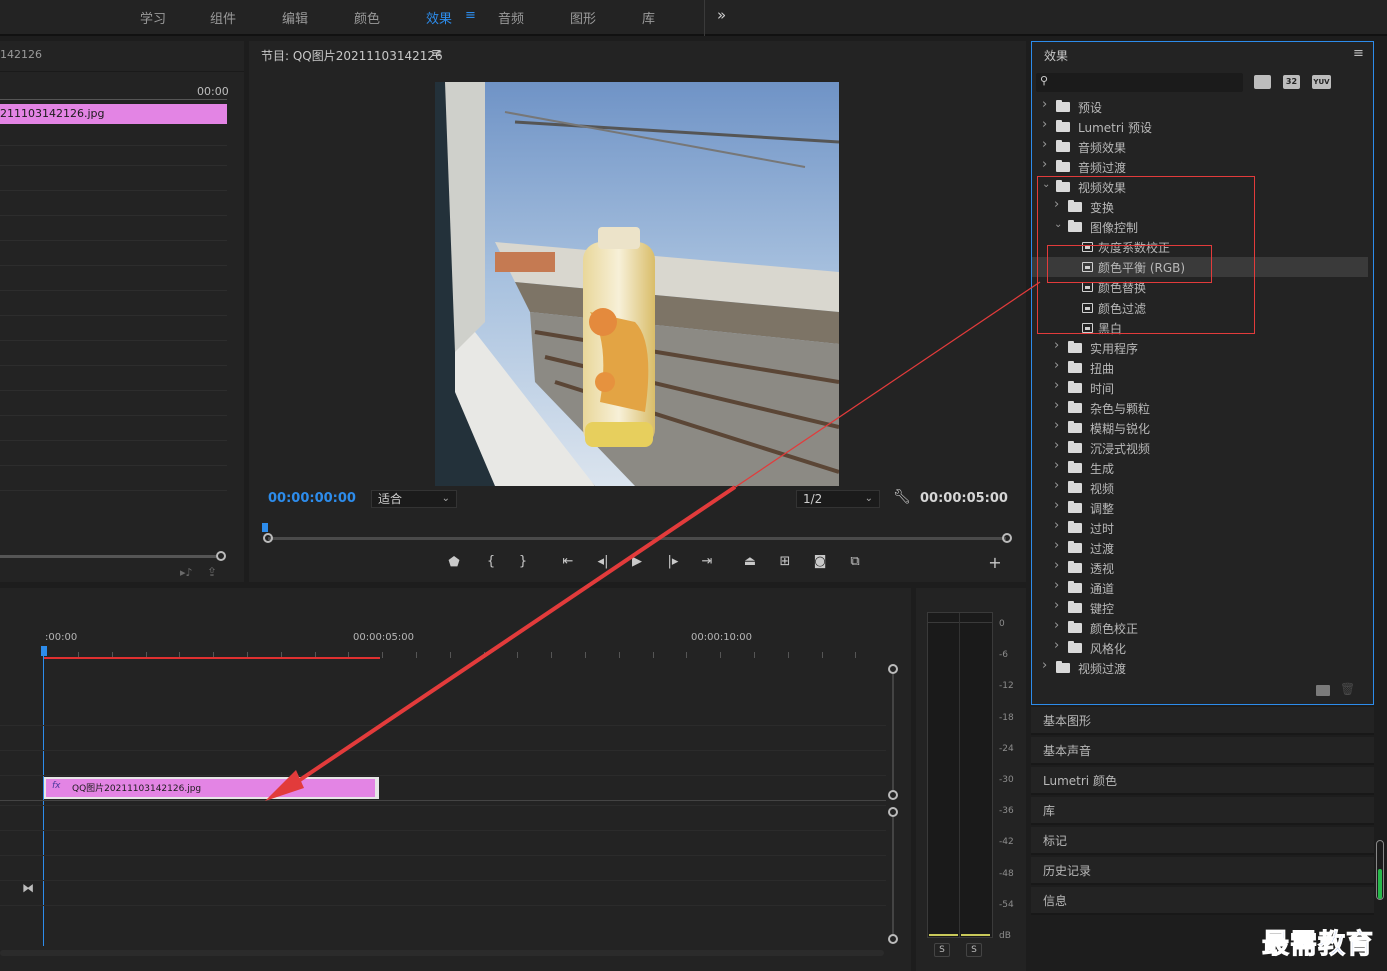 The width and height of the screenshot is (1387, 971). What do you see at coordinates (470, 15) in the screenshot?
I see `workspace-menu-icon: ≡` at bounding box center [470, 15].